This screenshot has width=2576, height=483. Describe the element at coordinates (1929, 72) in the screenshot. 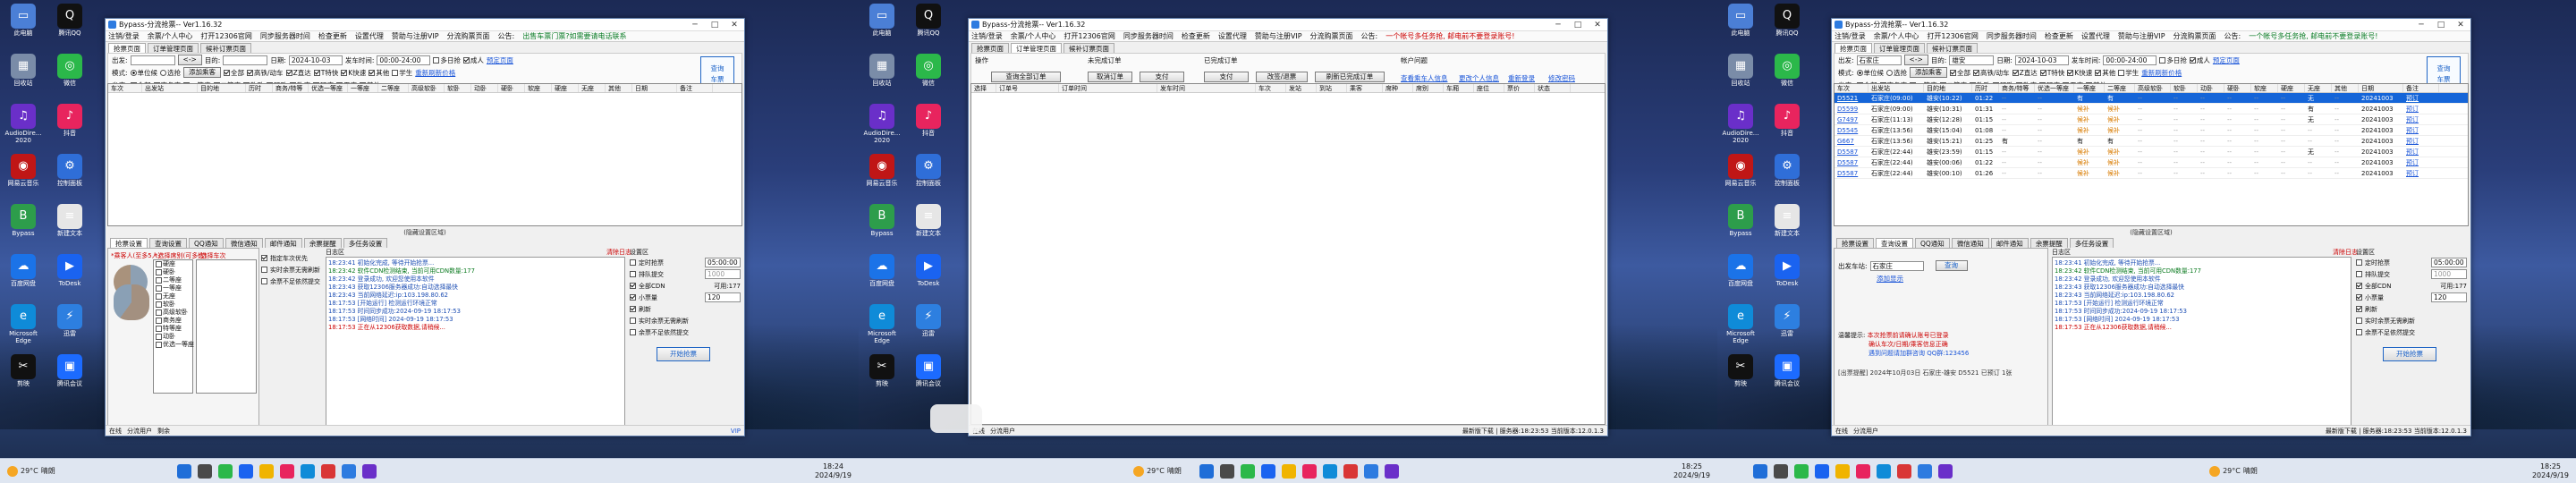

I see `add-passenger-button: 添加乘客` at that location.